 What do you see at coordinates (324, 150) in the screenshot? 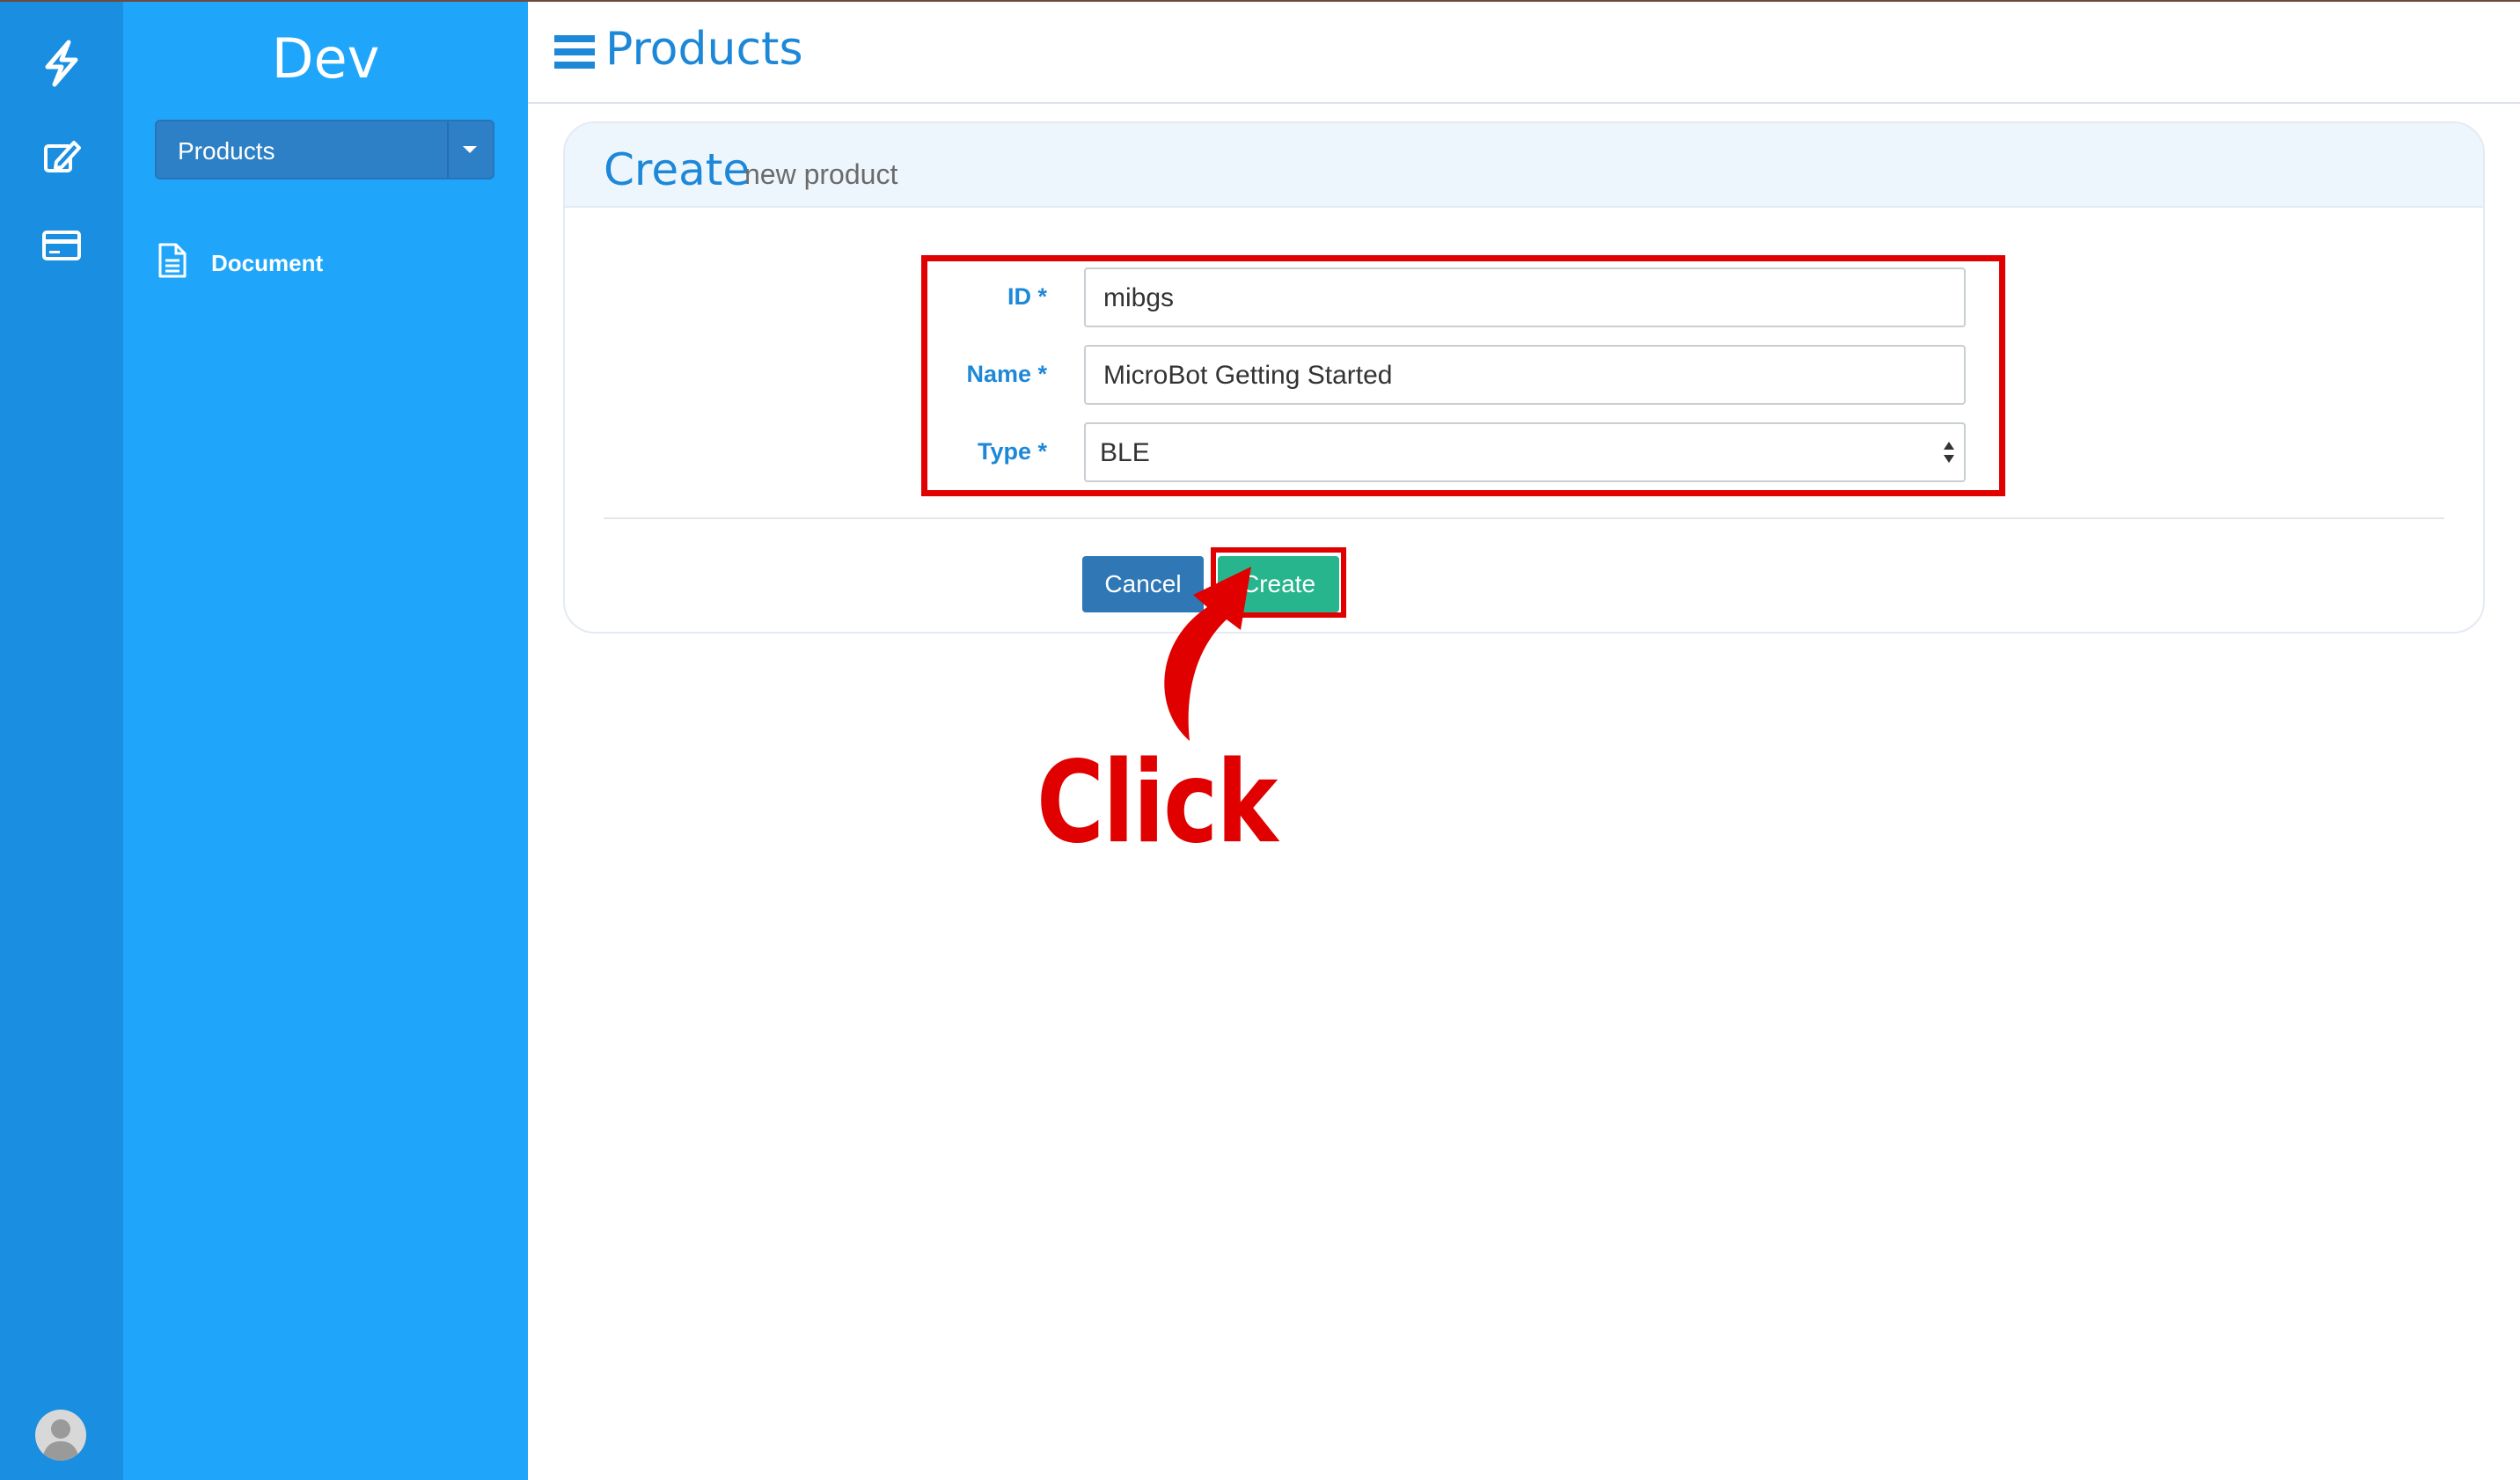
I see `product-dropdown: Products` at bounding box center [324, 150].